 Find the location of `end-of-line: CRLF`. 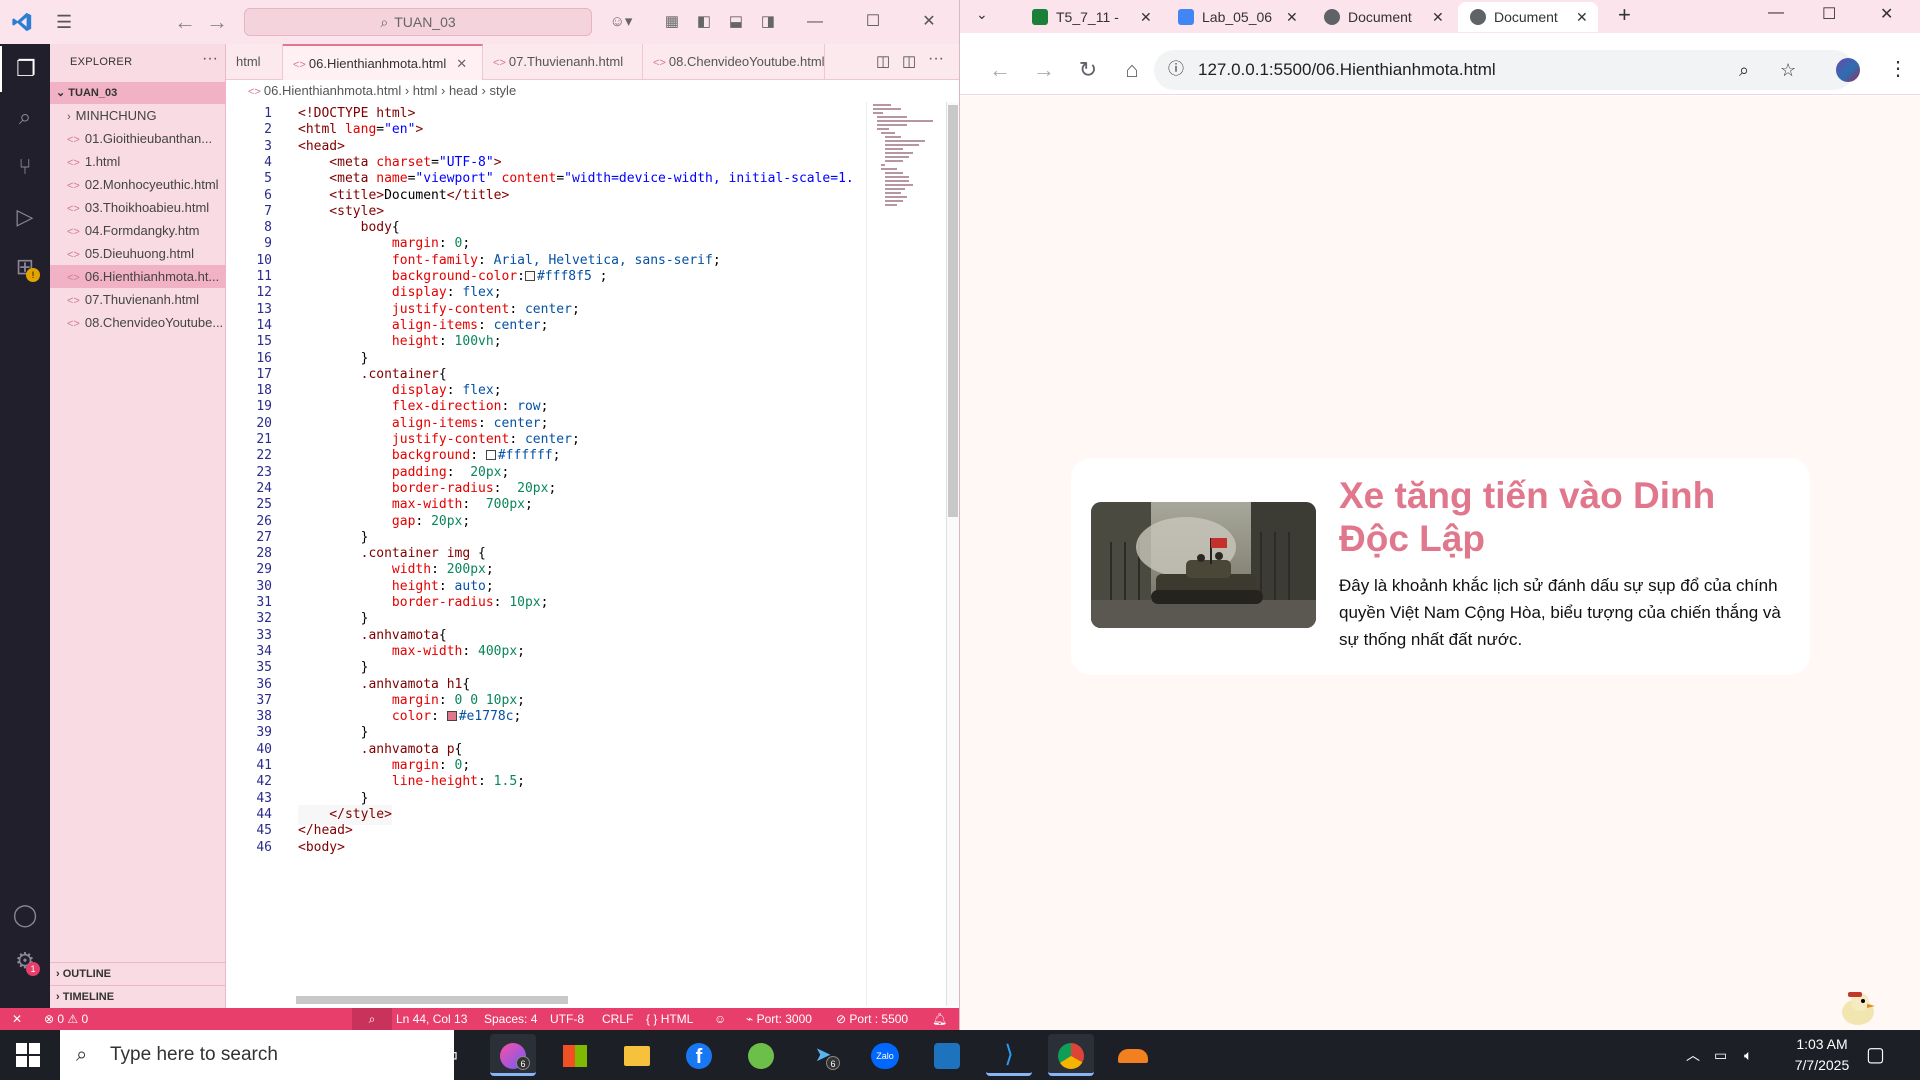

end-of-line: CRLF is located at coordinates (617, 1019).